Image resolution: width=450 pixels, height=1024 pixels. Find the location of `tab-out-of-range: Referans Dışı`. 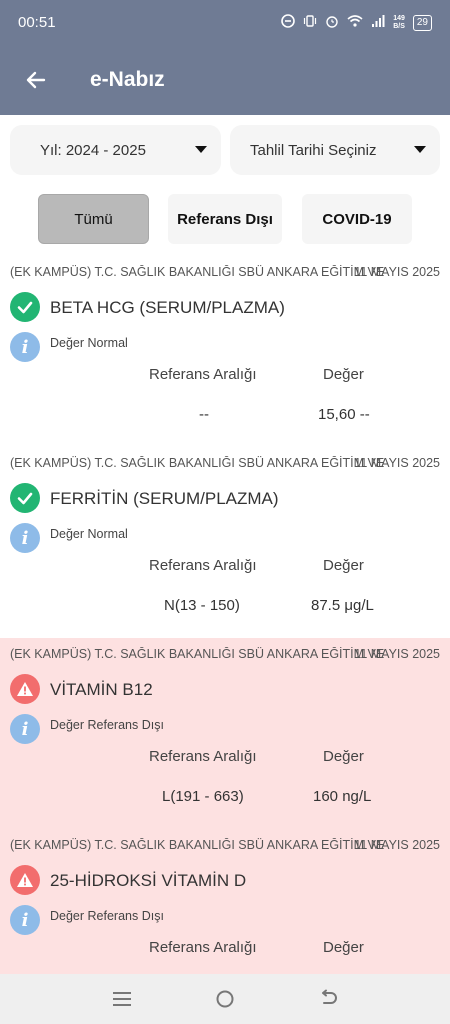

tab-out-of-range: Referans Dışı is located at coordinates (225, 219).